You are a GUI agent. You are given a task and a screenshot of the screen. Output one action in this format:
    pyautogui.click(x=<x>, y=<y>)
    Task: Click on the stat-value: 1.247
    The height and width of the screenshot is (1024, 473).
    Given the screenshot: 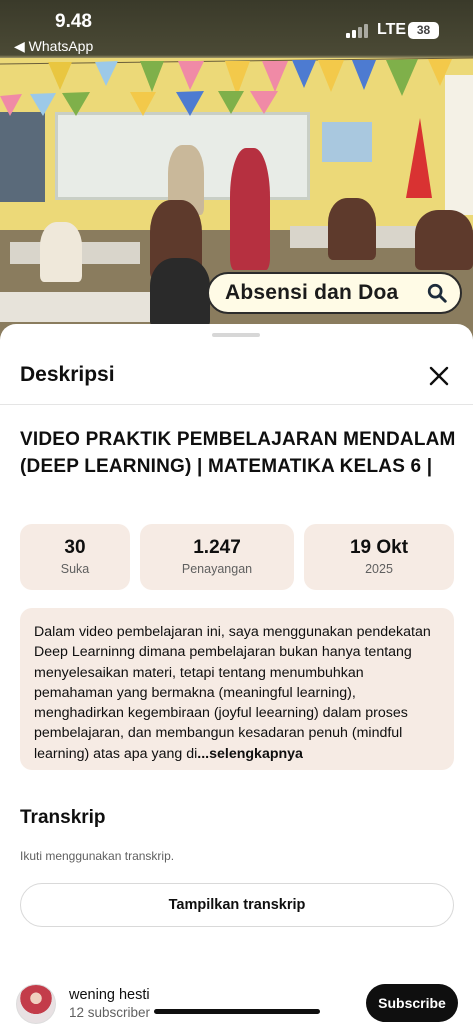 What is the action you would take?
    pyautogui.click(x=217, y=547)
    